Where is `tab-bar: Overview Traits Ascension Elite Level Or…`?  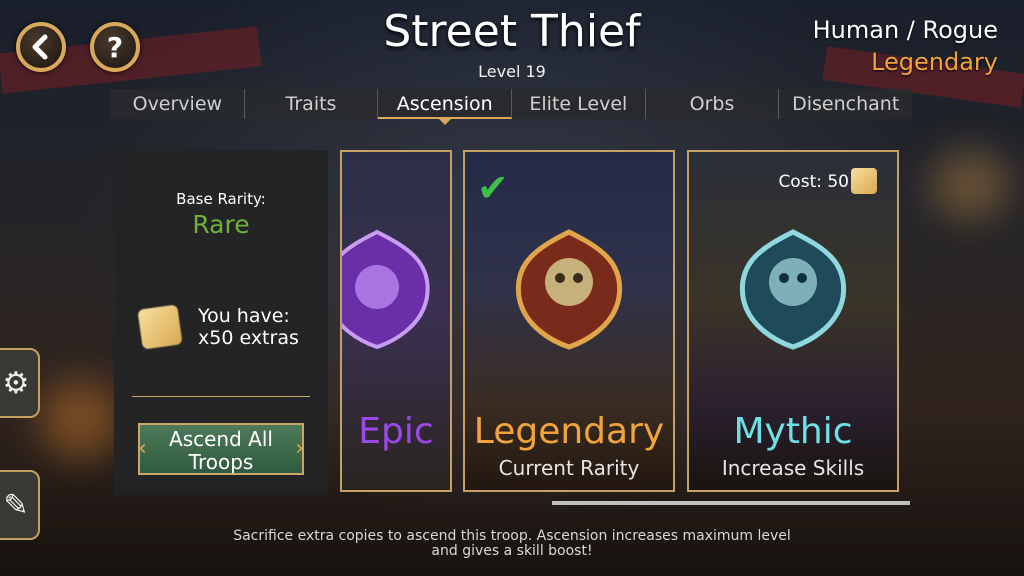 tab-bar: Overview Traits Ascension Elite Level Or… is located at coordinates (511, 107).